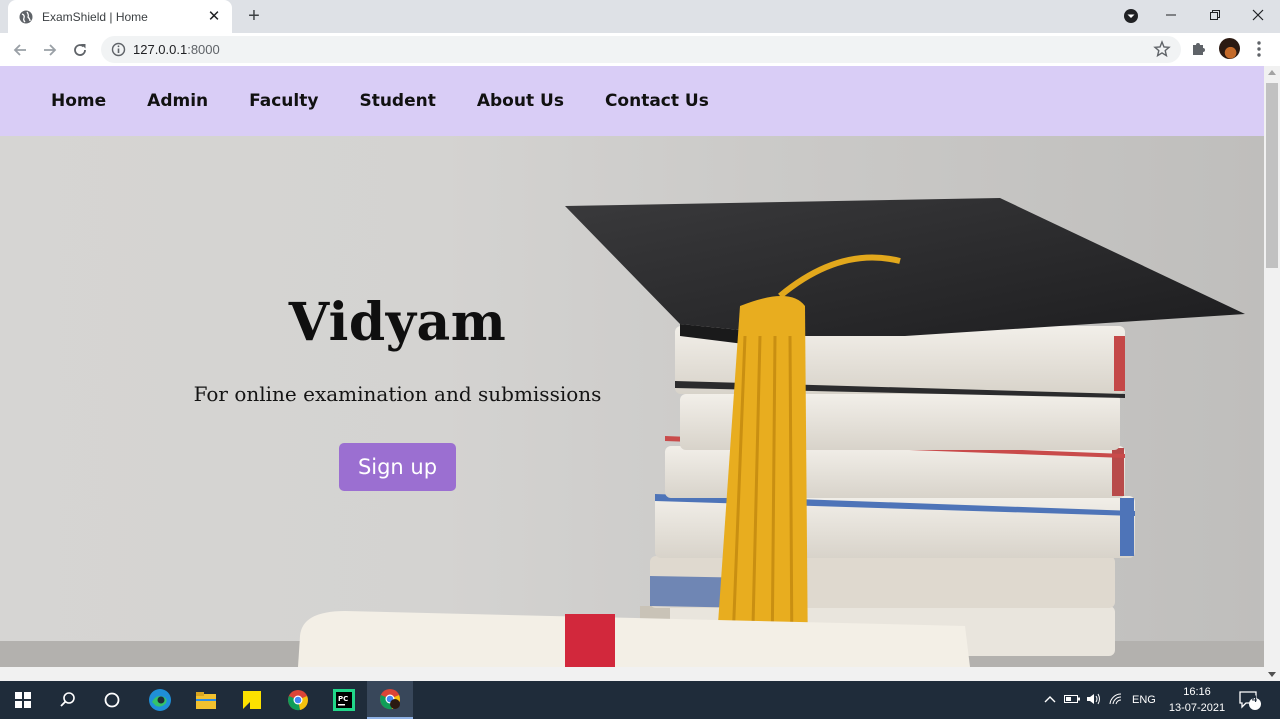 This screenshot has height=719, width=1280. Describe the element at coordinates (397, 467) in the screenshot. I see `signup-button: Sign up` at that location.